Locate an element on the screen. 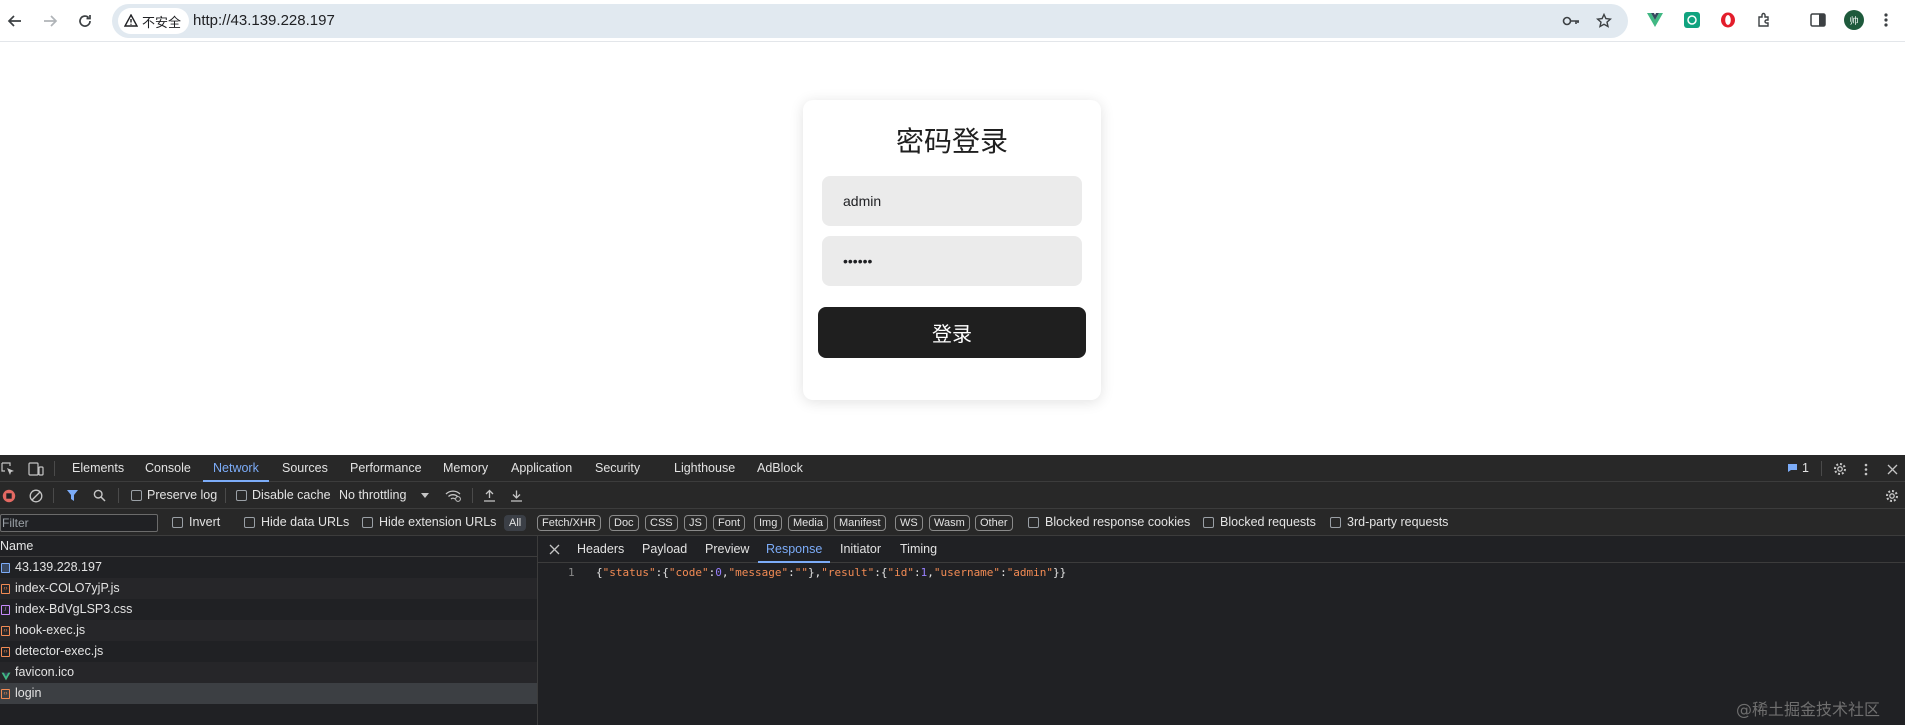  close-devtools-icon is located at coordinates (1892, 469).